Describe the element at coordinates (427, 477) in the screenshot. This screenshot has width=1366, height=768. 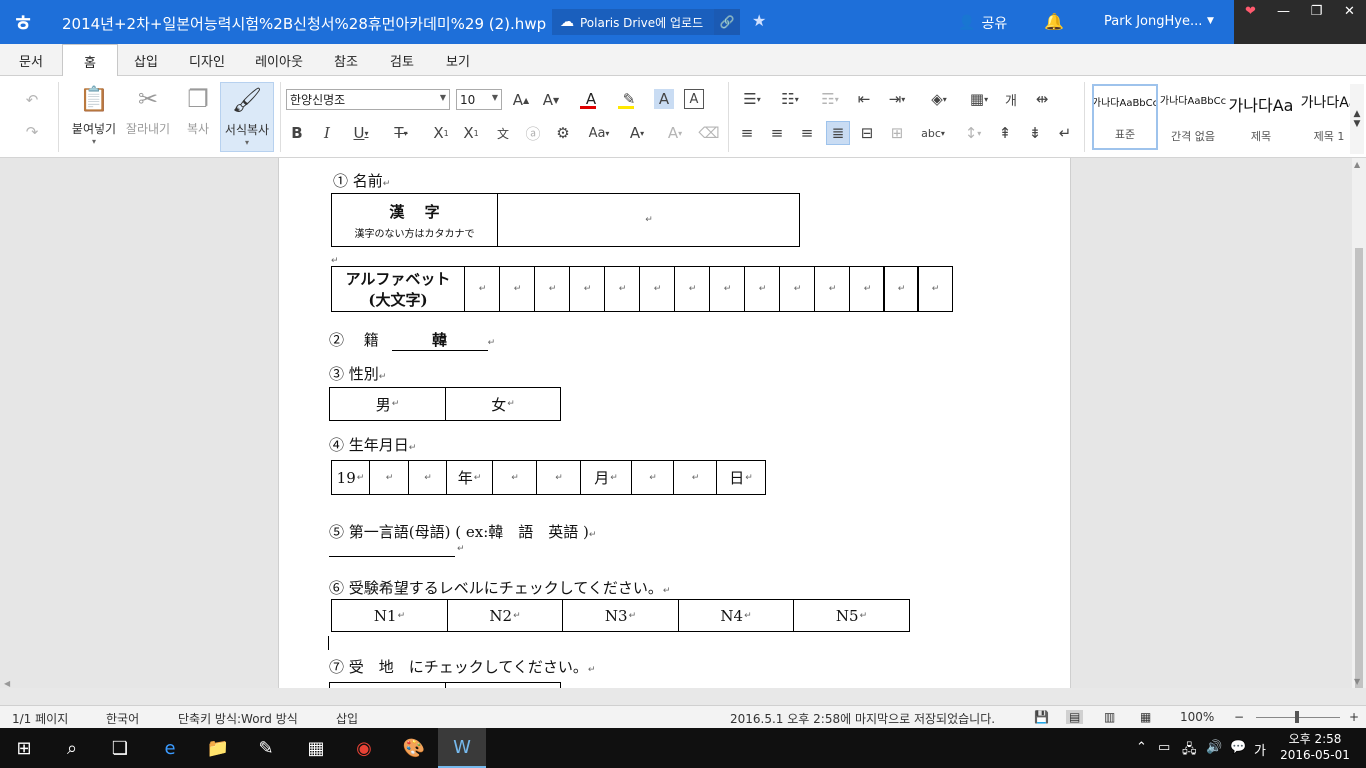
I see `birth-year-digit-cell: ↵` at that location.